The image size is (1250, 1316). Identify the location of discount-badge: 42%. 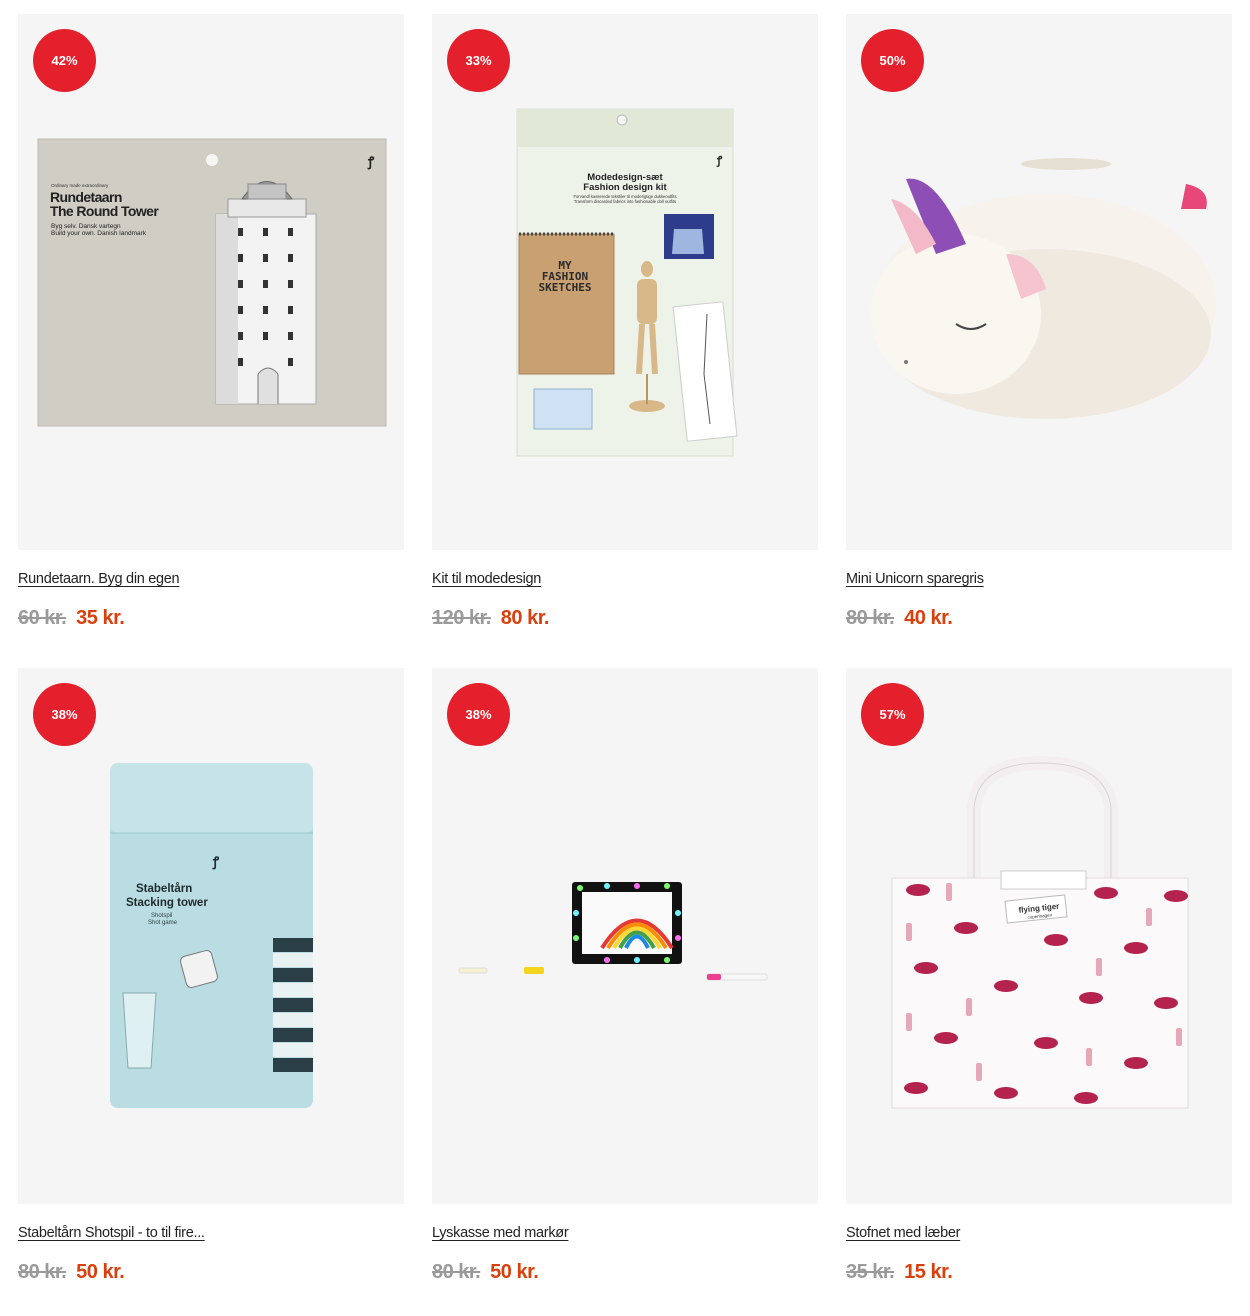
(64, 60).